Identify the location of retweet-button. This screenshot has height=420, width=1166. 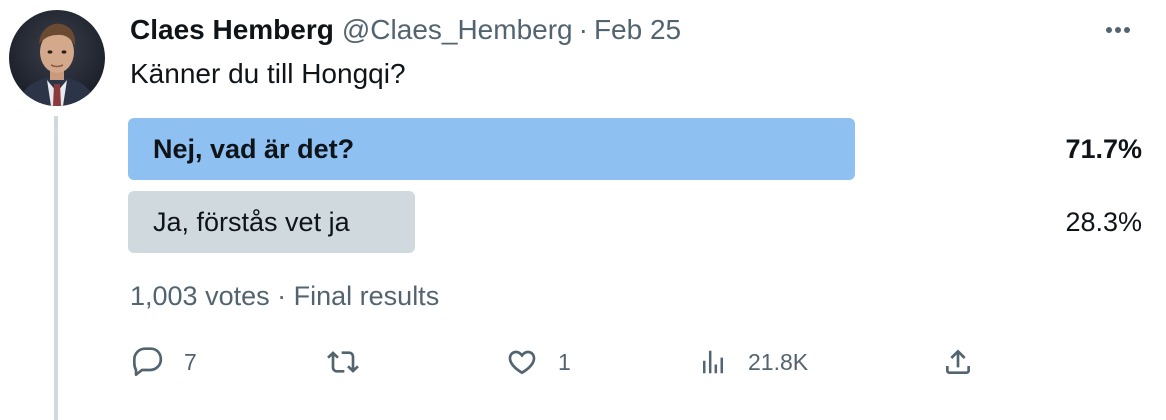
(343, 362).